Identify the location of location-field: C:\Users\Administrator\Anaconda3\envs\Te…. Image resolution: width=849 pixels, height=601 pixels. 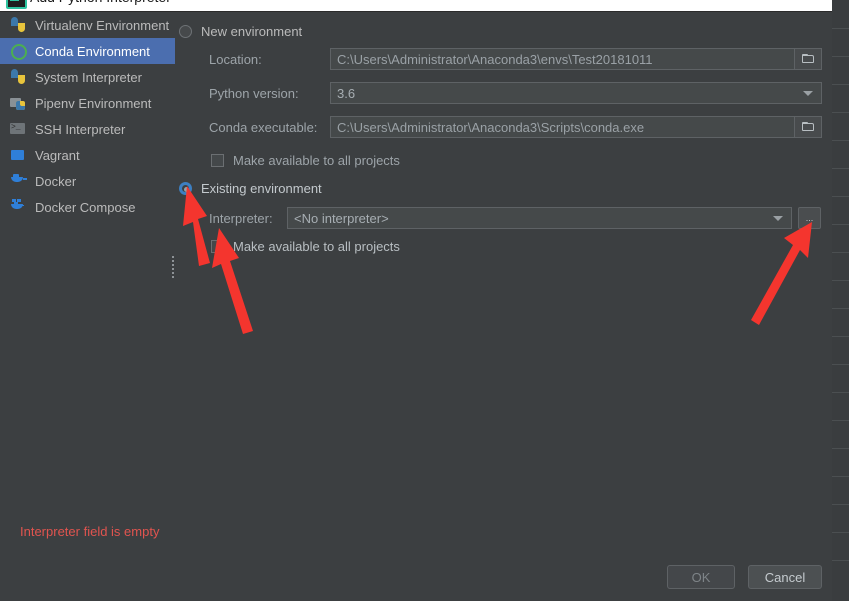
(576, 59).